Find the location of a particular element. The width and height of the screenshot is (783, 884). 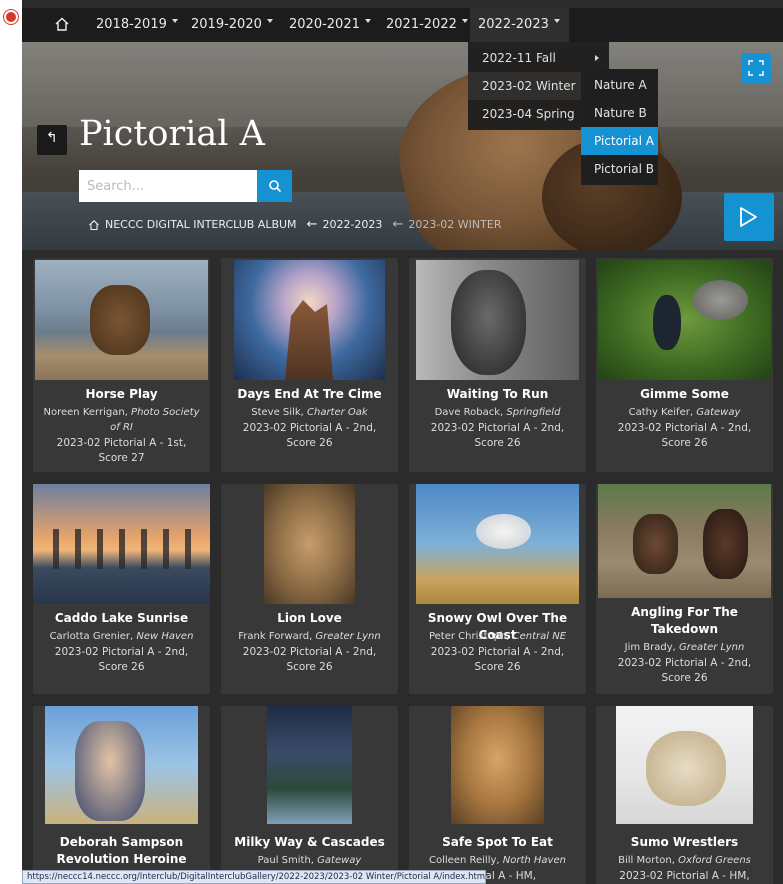

search-input is located at coordinates (168, 186).